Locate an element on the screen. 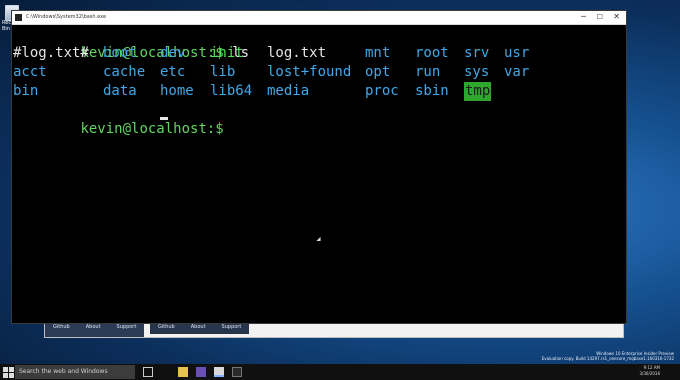 This screenshot has width=680, height=380. maximize-button: ☐ is located at coordinates (600, 17).